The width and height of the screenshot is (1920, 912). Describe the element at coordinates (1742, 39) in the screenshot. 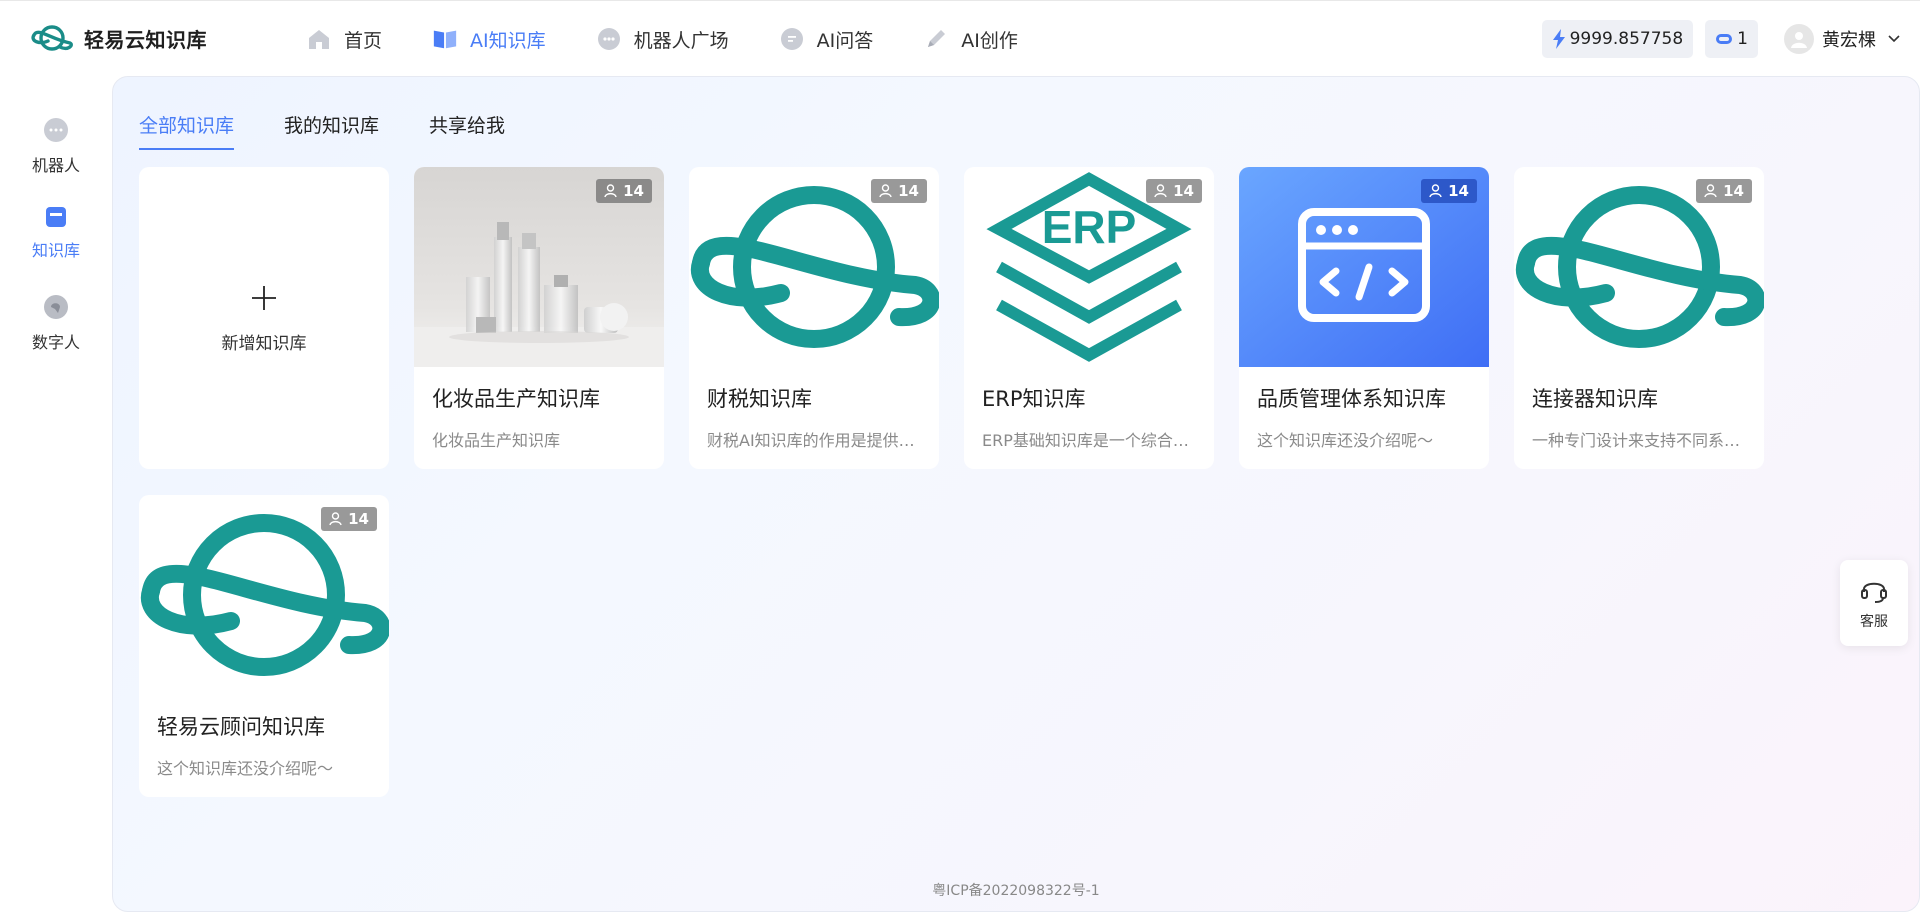

I see `token-count: 1` at that location.